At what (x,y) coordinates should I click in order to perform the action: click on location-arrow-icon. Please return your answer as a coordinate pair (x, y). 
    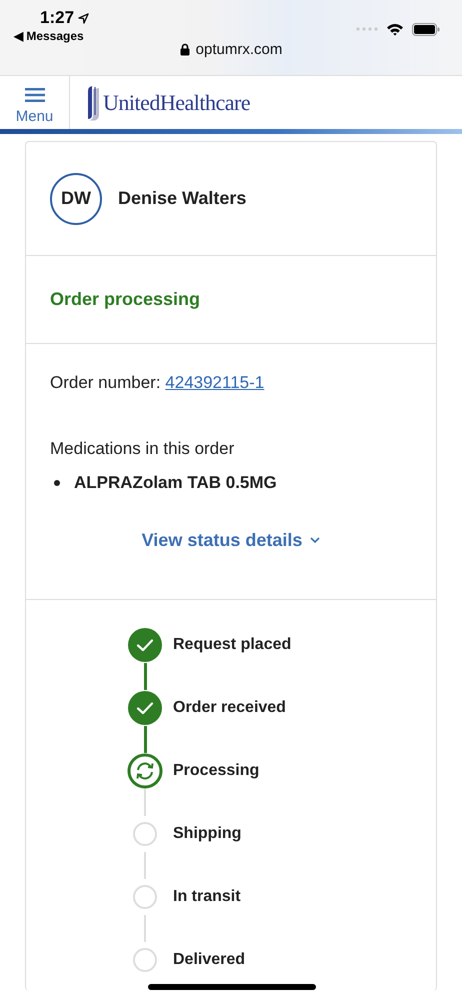
    Looking at the image, I should click on (84, 18).